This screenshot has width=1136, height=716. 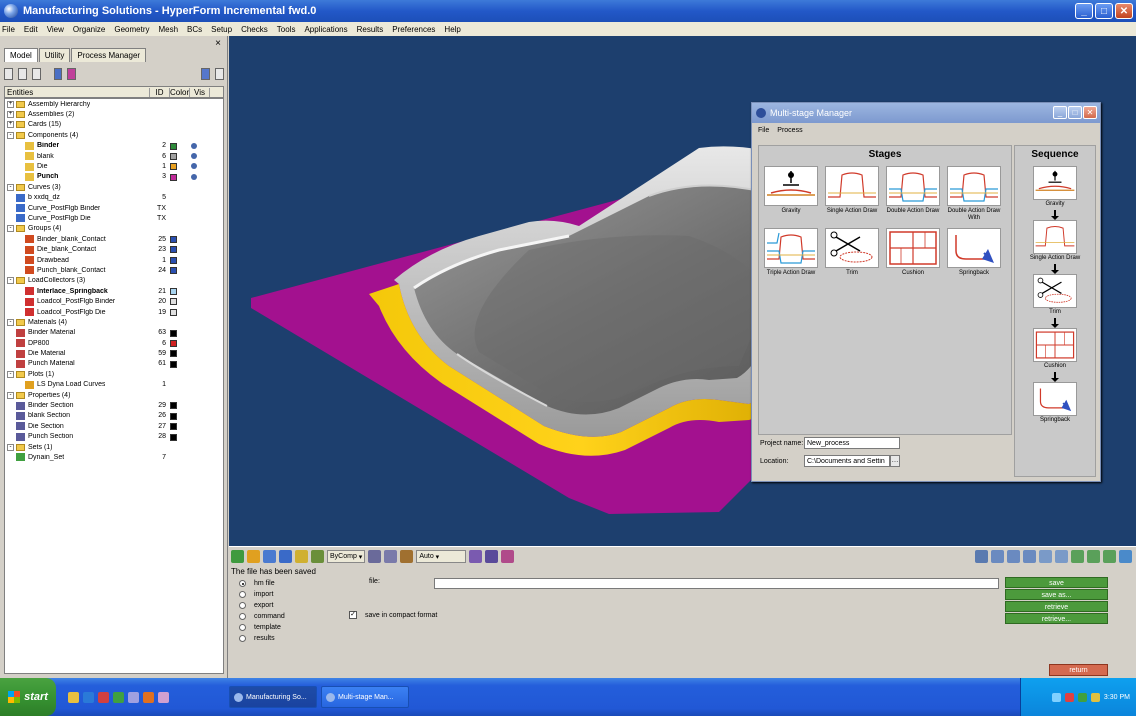 What do you see at coordinates (114, 312) in the screenshot?
I see `tree-row: Loadcol_PostFlgb Die 19` at bounding box center [114, 312].